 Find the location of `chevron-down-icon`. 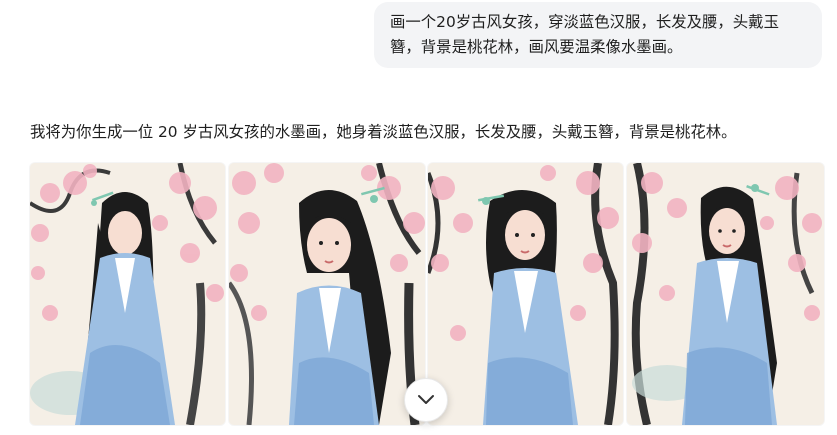

chevron-down-icon is located at coordinates (426, 400).